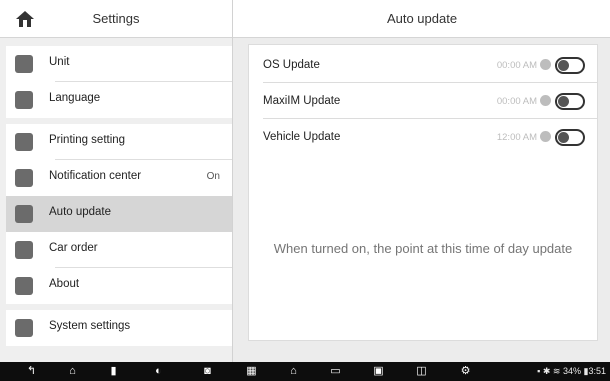  I want to click on clock-time: 3:51, so click(597, 371).